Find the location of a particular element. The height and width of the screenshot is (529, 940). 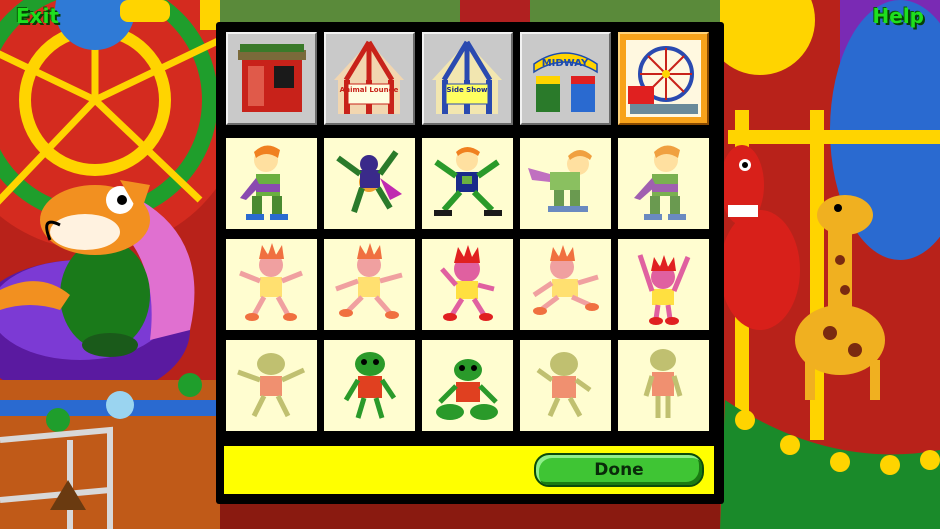

done-button: Done is located at coordinates (619, 470).